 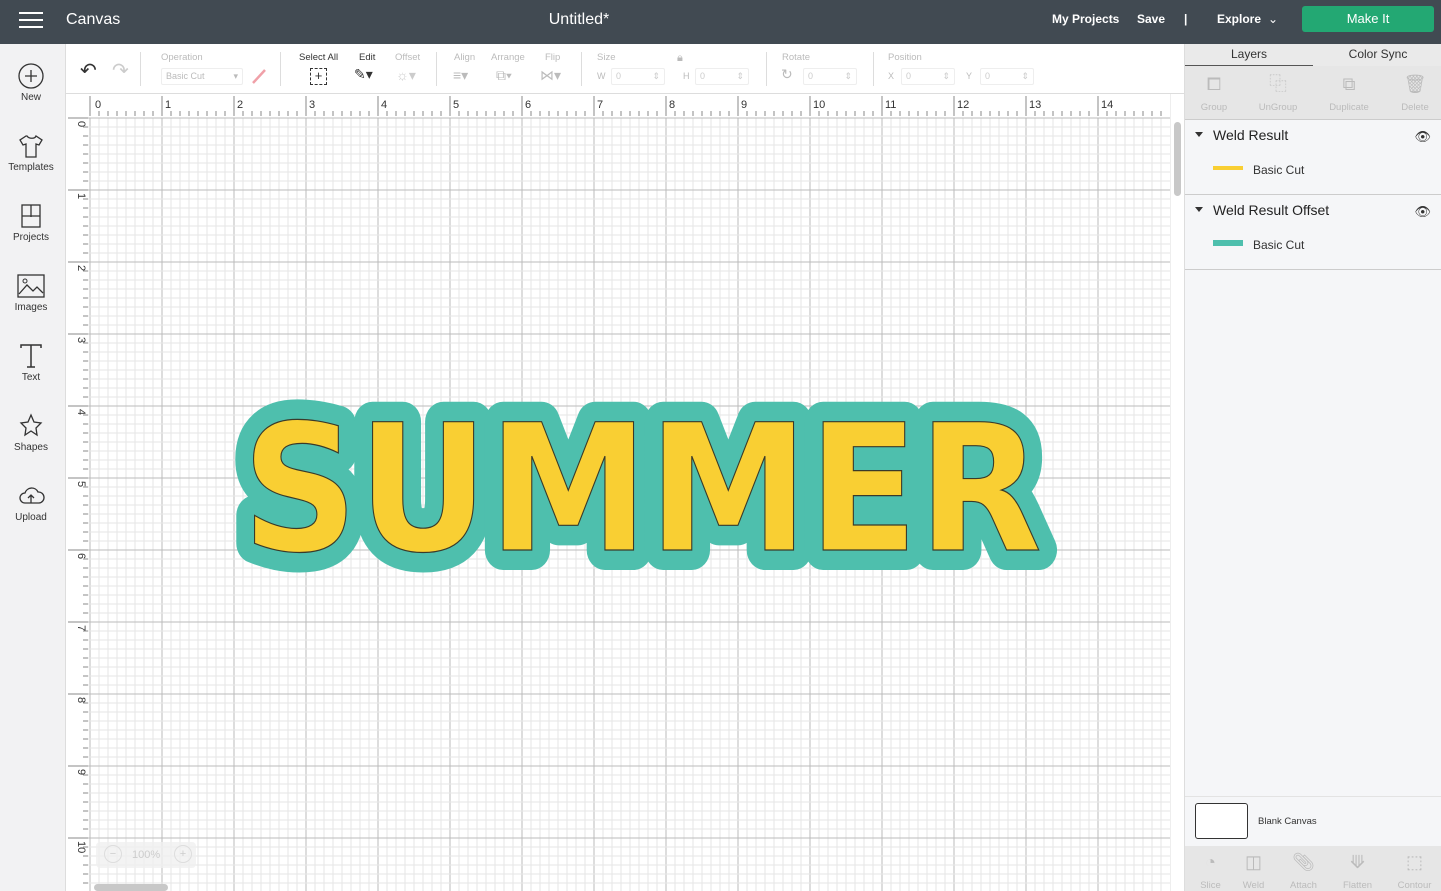 I want to click on position-label: Position, so click(x=905, y=57).